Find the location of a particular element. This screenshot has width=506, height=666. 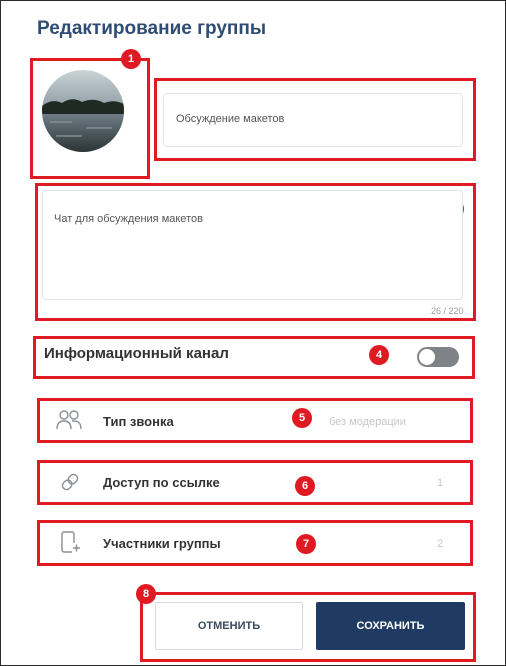

call-type-row: Тип звонка без модерации is located at coordinates (255, 420).